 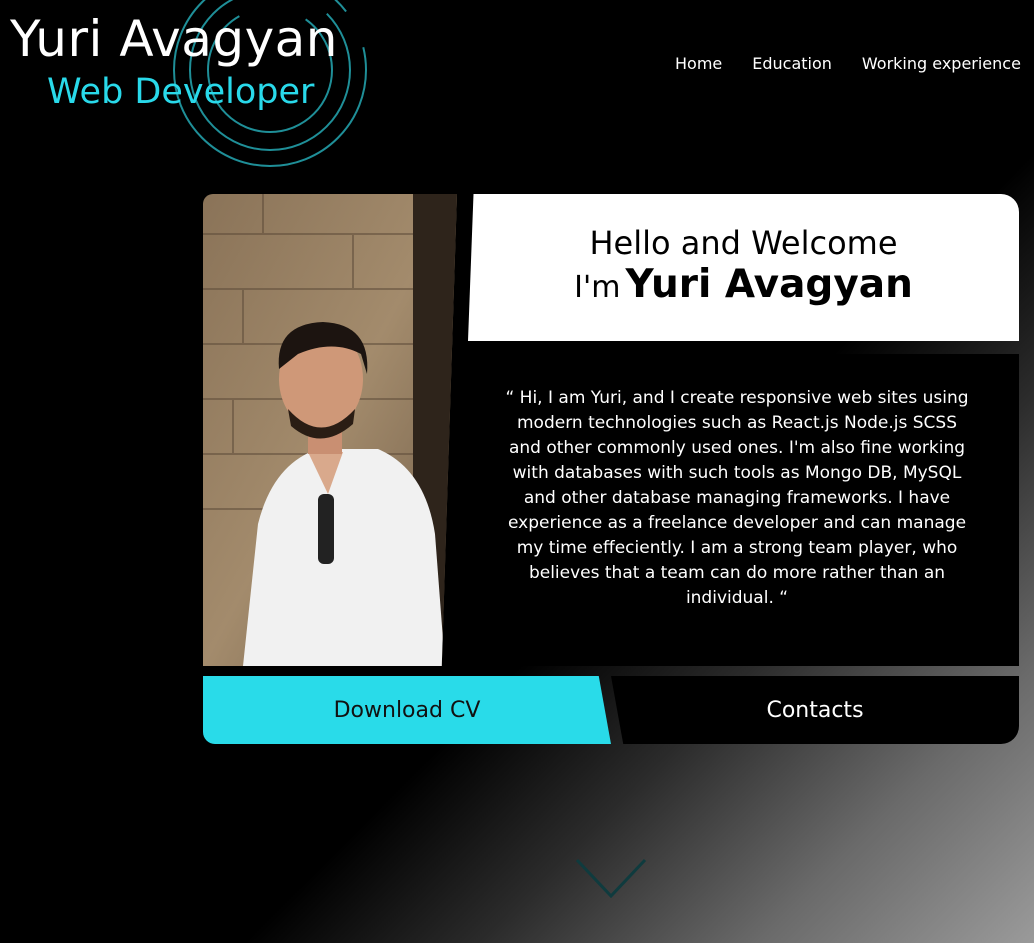 What do you see at coordinates (792, 63) in the screenshot?
I see `nav-education: Education` at bounding box center [792, 63].